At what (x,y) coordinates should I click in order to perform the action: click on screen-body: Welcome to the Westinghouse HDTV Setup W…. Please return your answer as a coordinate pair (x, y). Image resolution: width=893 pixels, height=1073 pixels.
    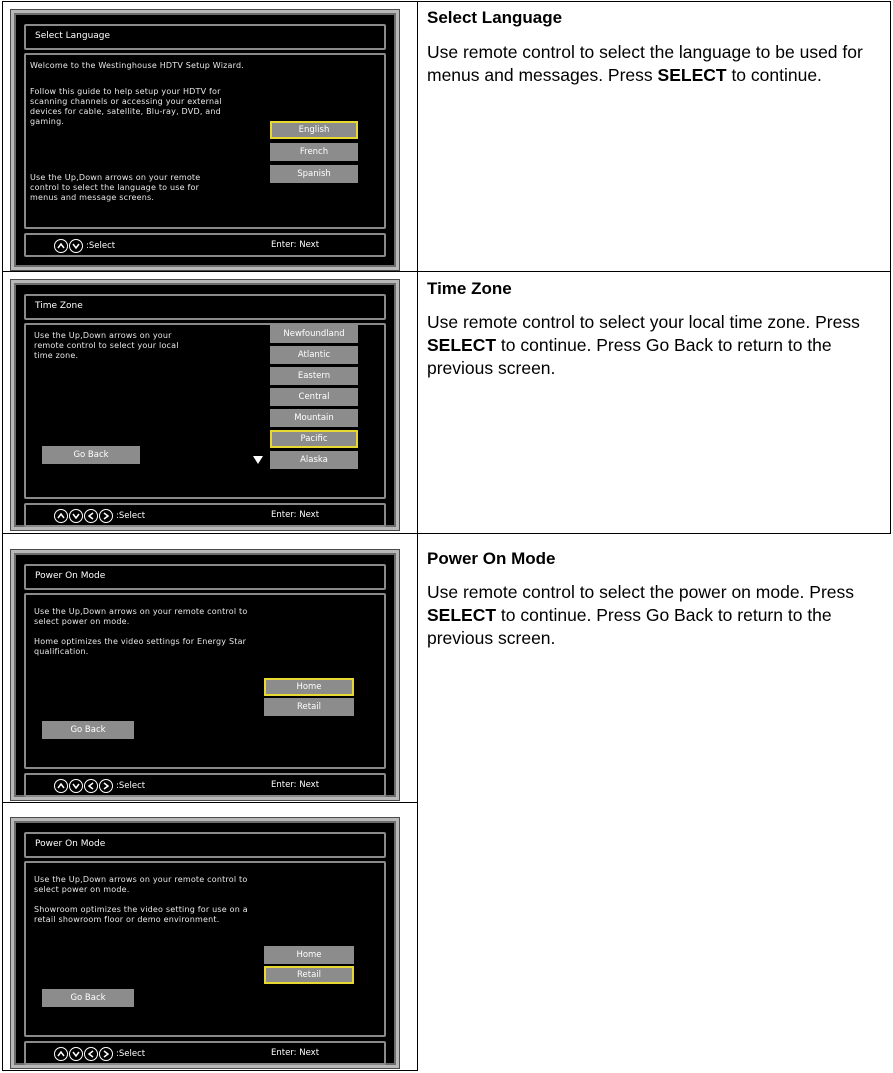
    Looking at the image, I should click on (205, 141).